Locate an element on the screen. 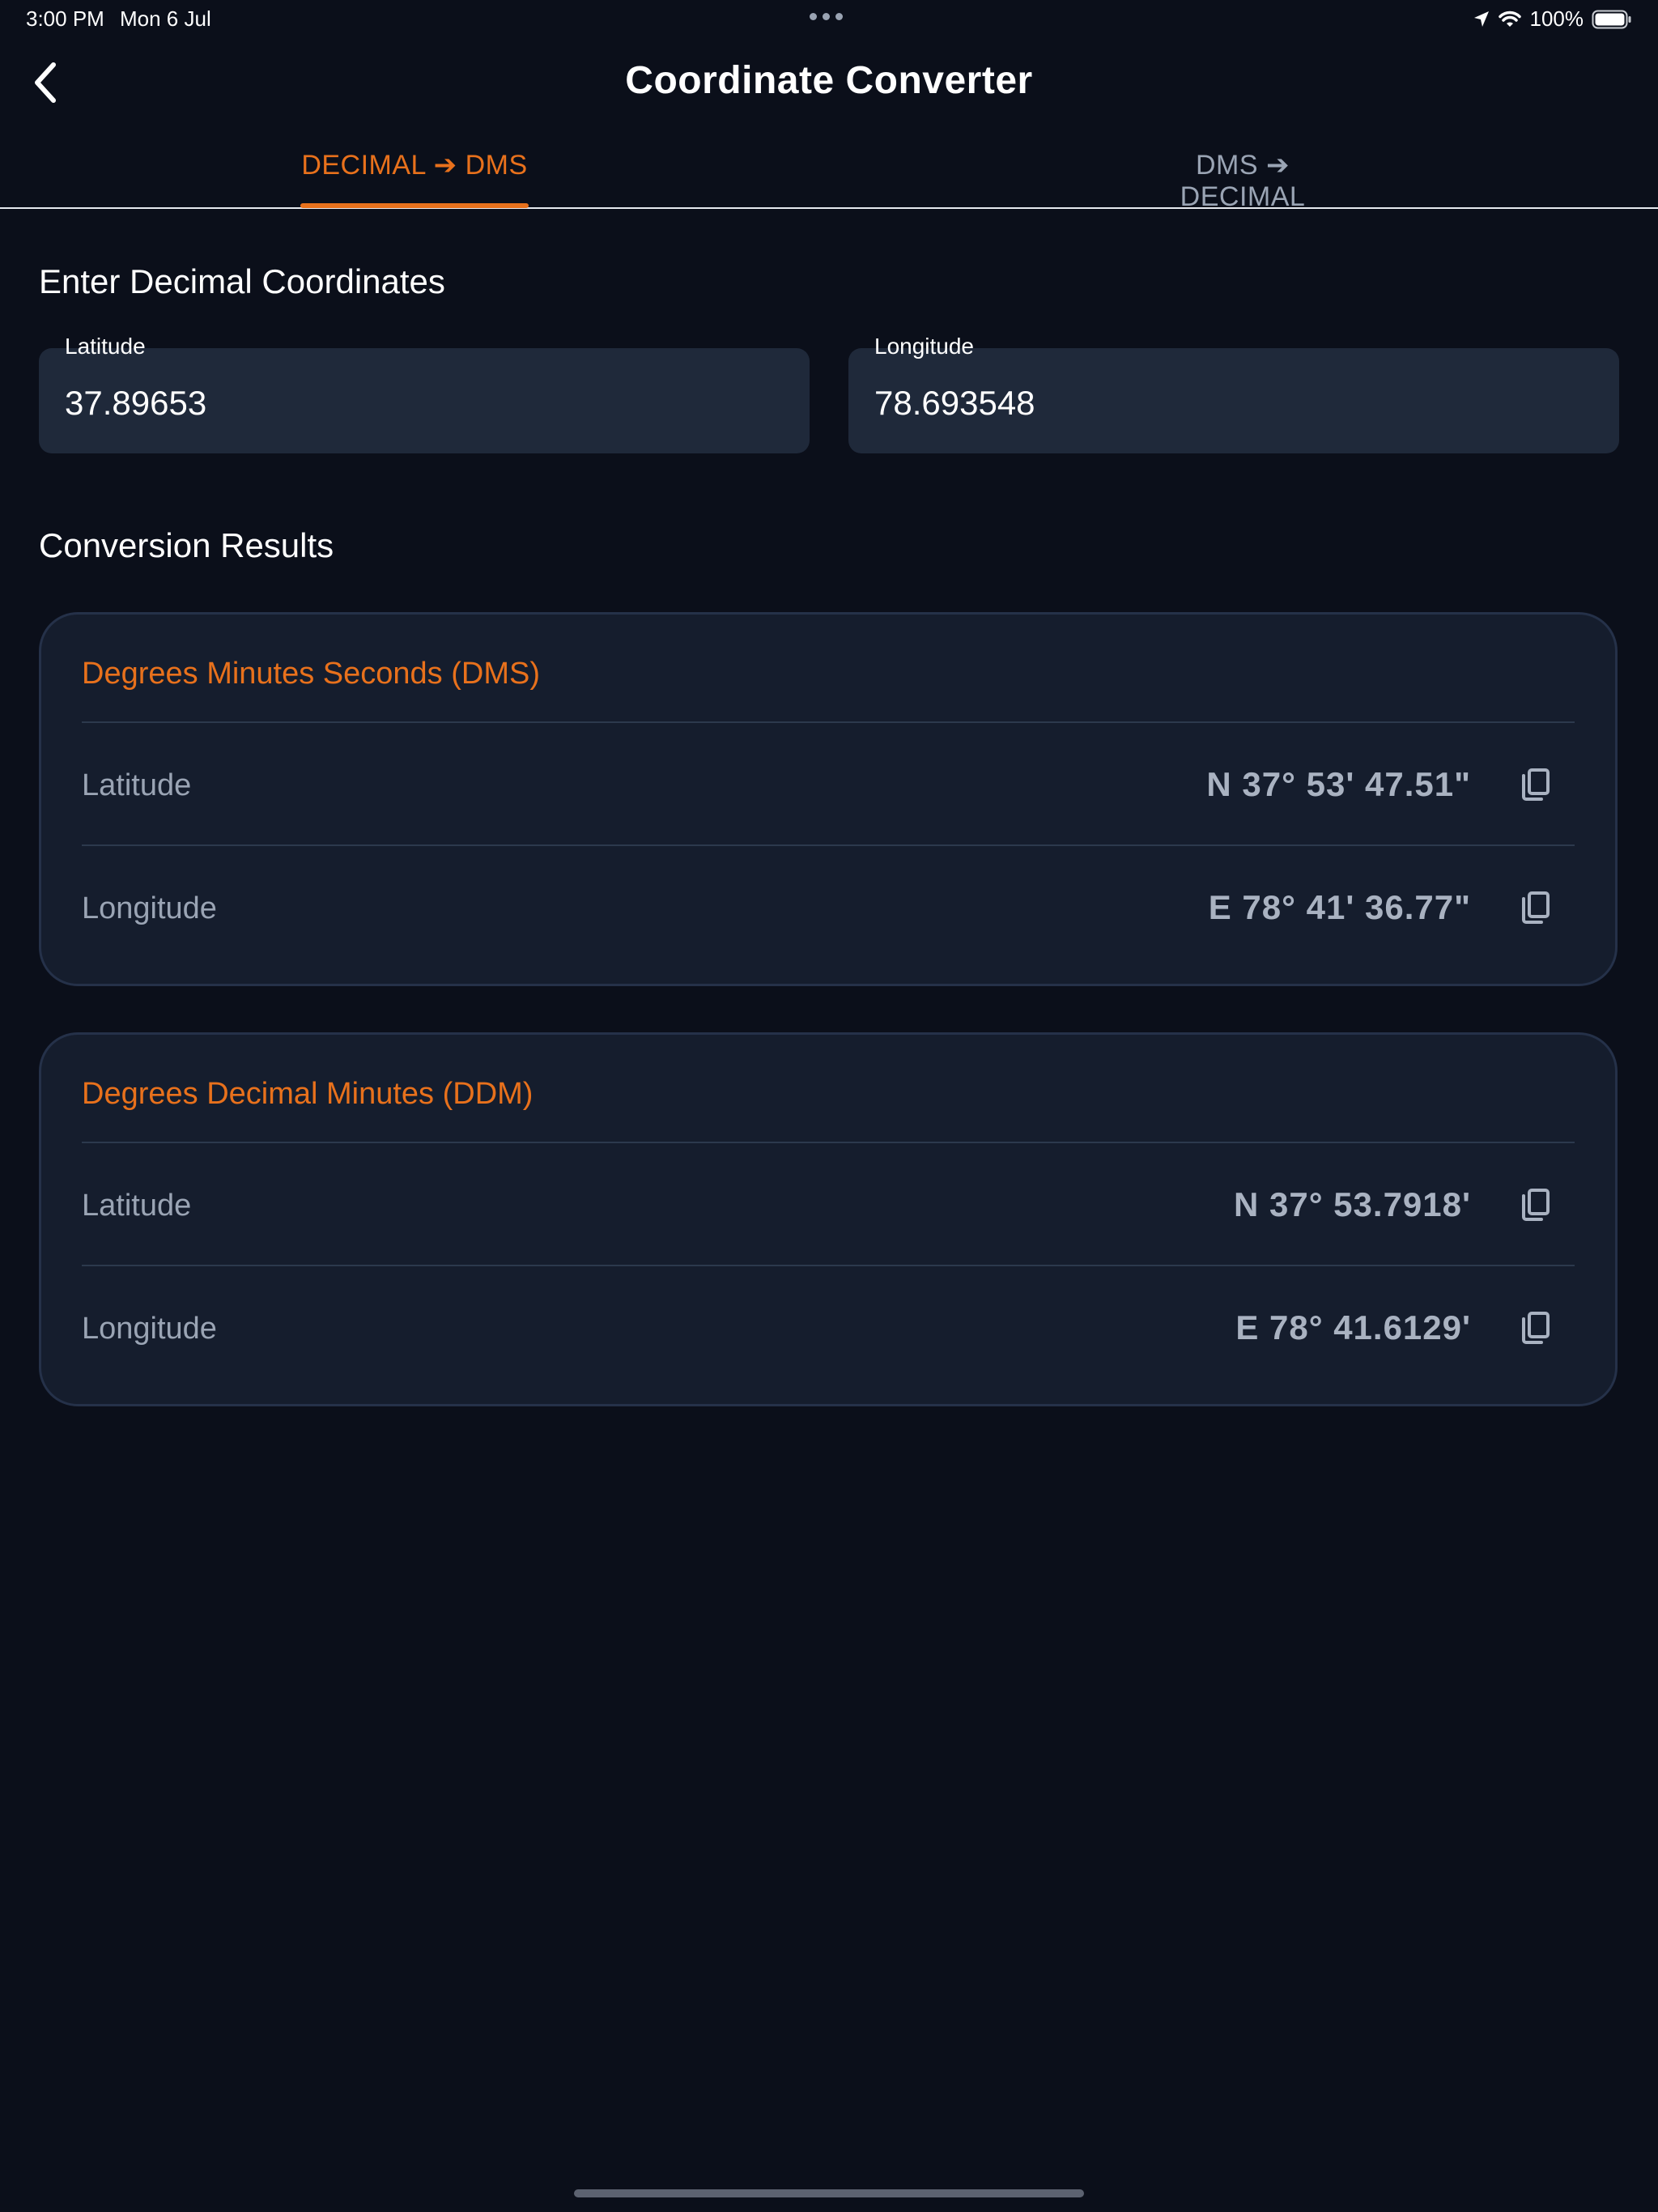 Image resolution: width=1658 pixels, height=2212 pixels. copy-dms-longitude-button is located at coordinates (1535, 908).